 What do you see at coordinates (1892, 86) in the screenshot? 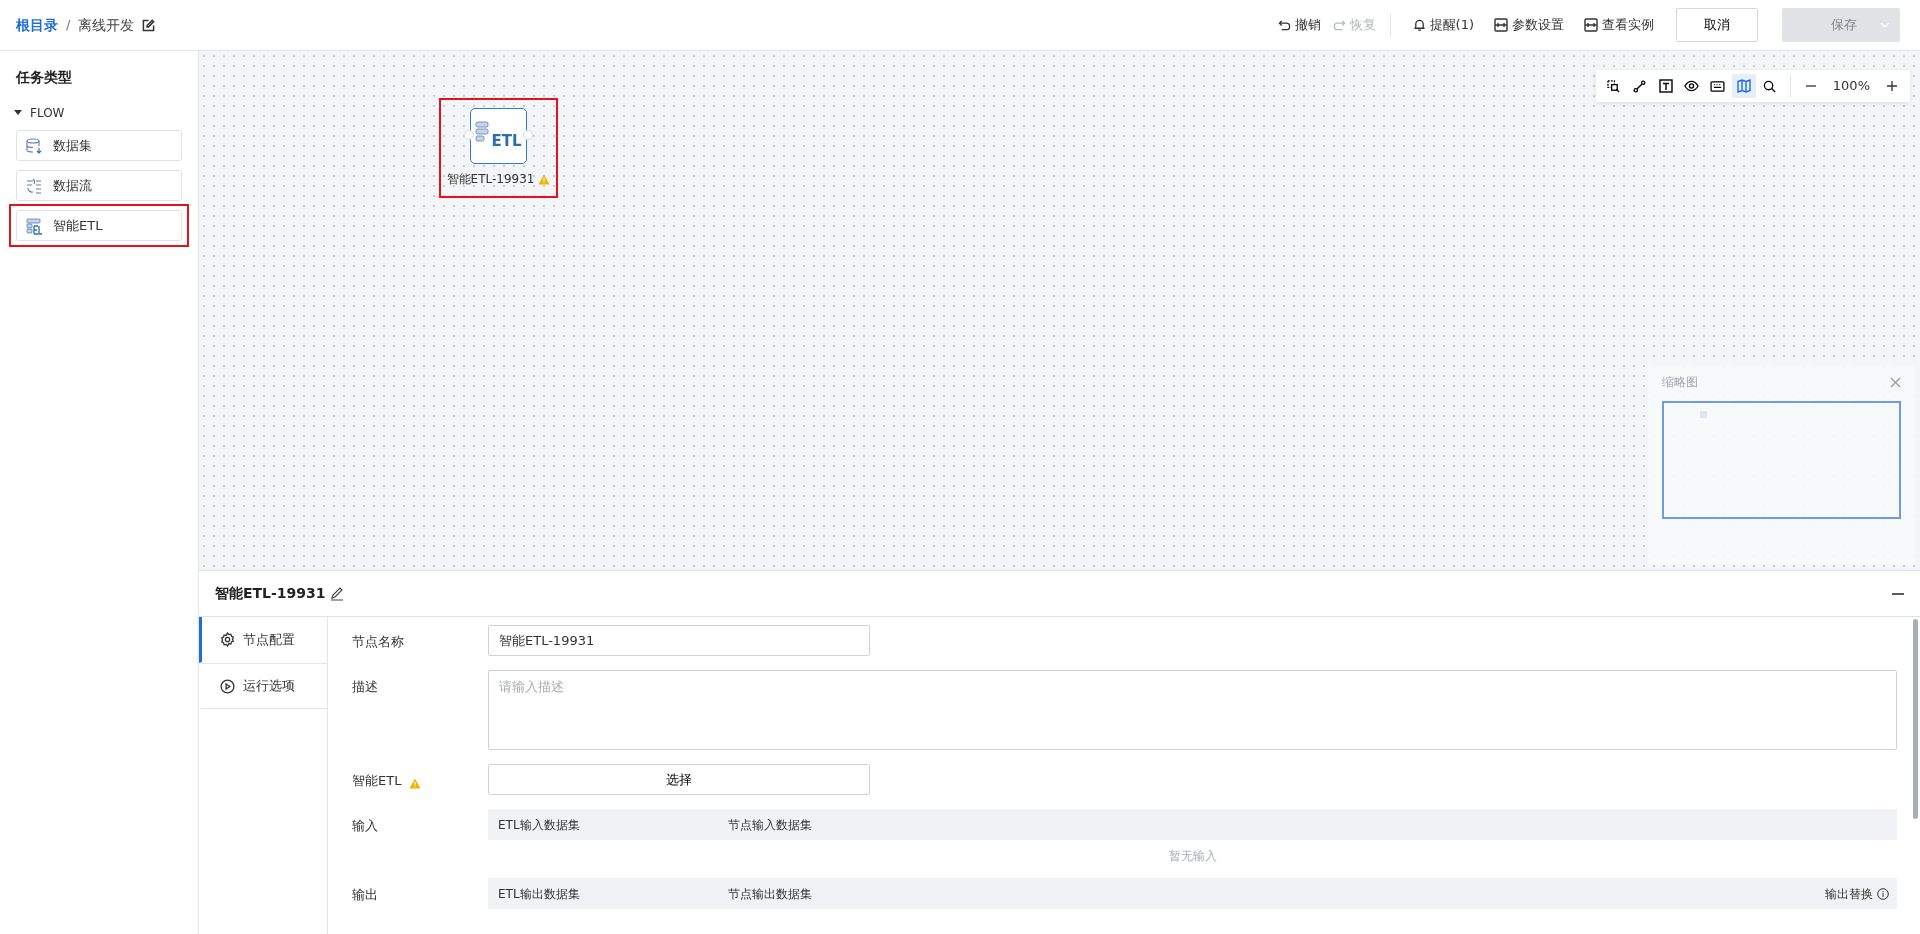
I see `plus-icon` at bounding box center [1892, 86].